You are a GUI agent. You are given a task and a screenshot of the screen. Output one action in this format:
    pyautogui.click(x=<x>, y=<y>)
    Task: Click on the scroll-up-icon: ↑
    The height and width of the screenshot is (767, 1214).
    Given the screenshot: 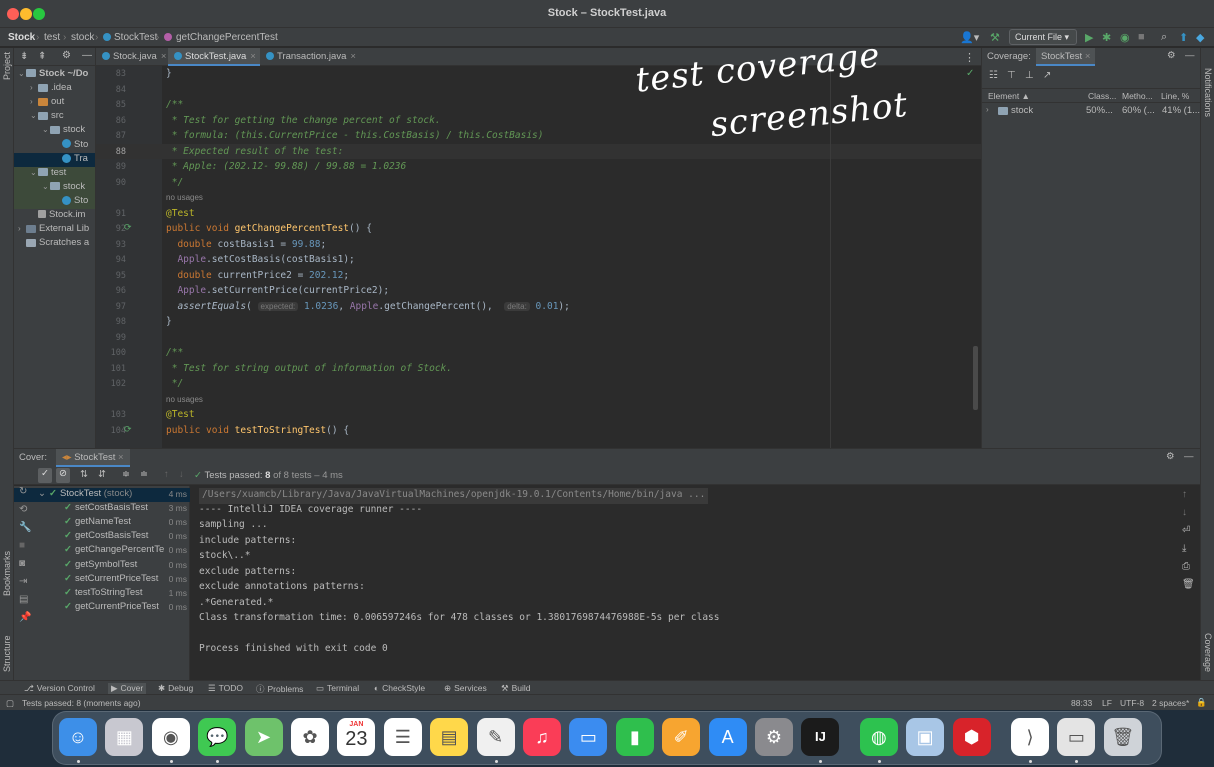 What is the action you would take?
    pyautogui.click(x=1191, y=498)
    